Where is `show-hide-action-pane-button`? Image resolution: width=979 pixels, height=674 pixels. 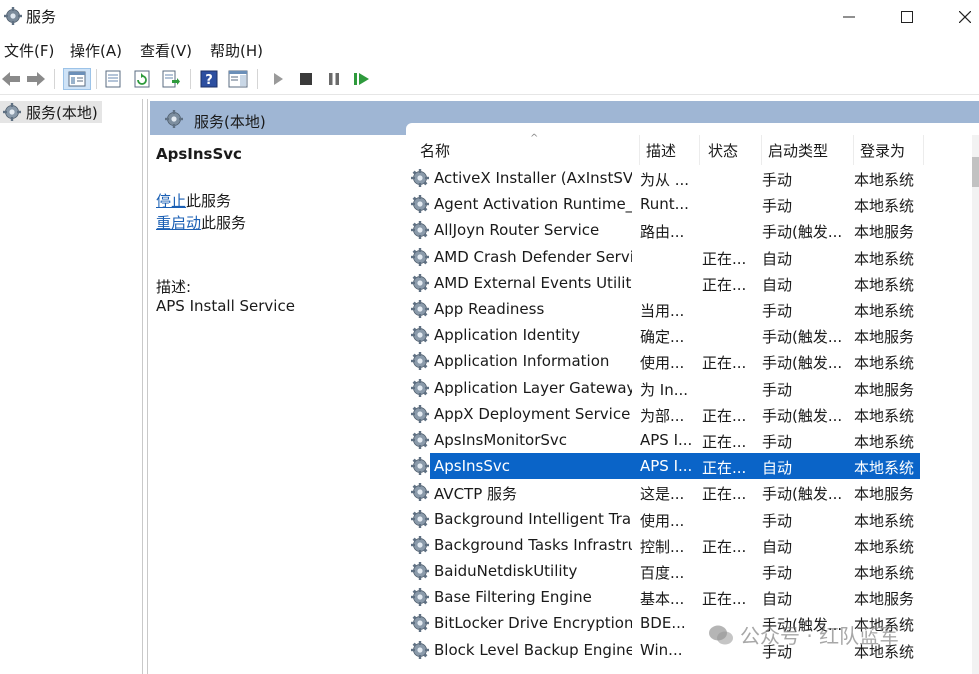
show-hide-action-pane-button is located at coordinates (238, 79).